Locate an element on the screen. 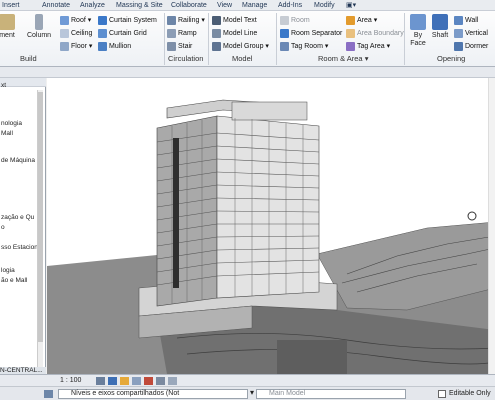 This screenshot has width=495, height=400. foundation-block is located at coordinates (312, 357).